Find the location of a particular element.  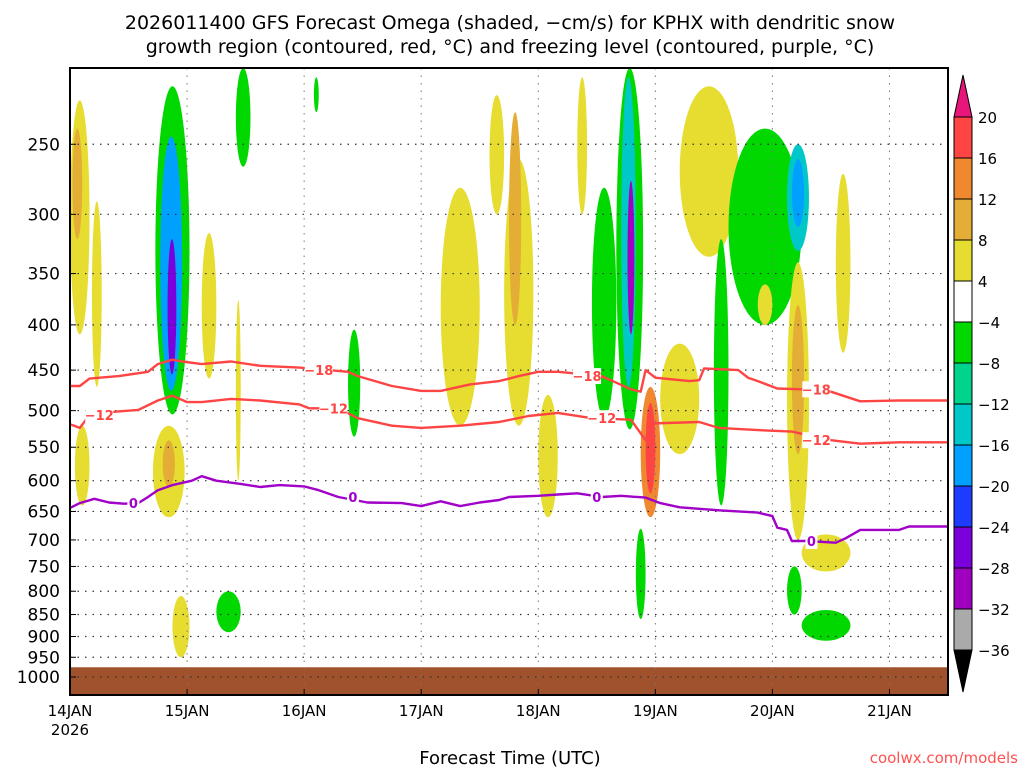

y-tick-label: 650 is located at coordinates (44, 512).